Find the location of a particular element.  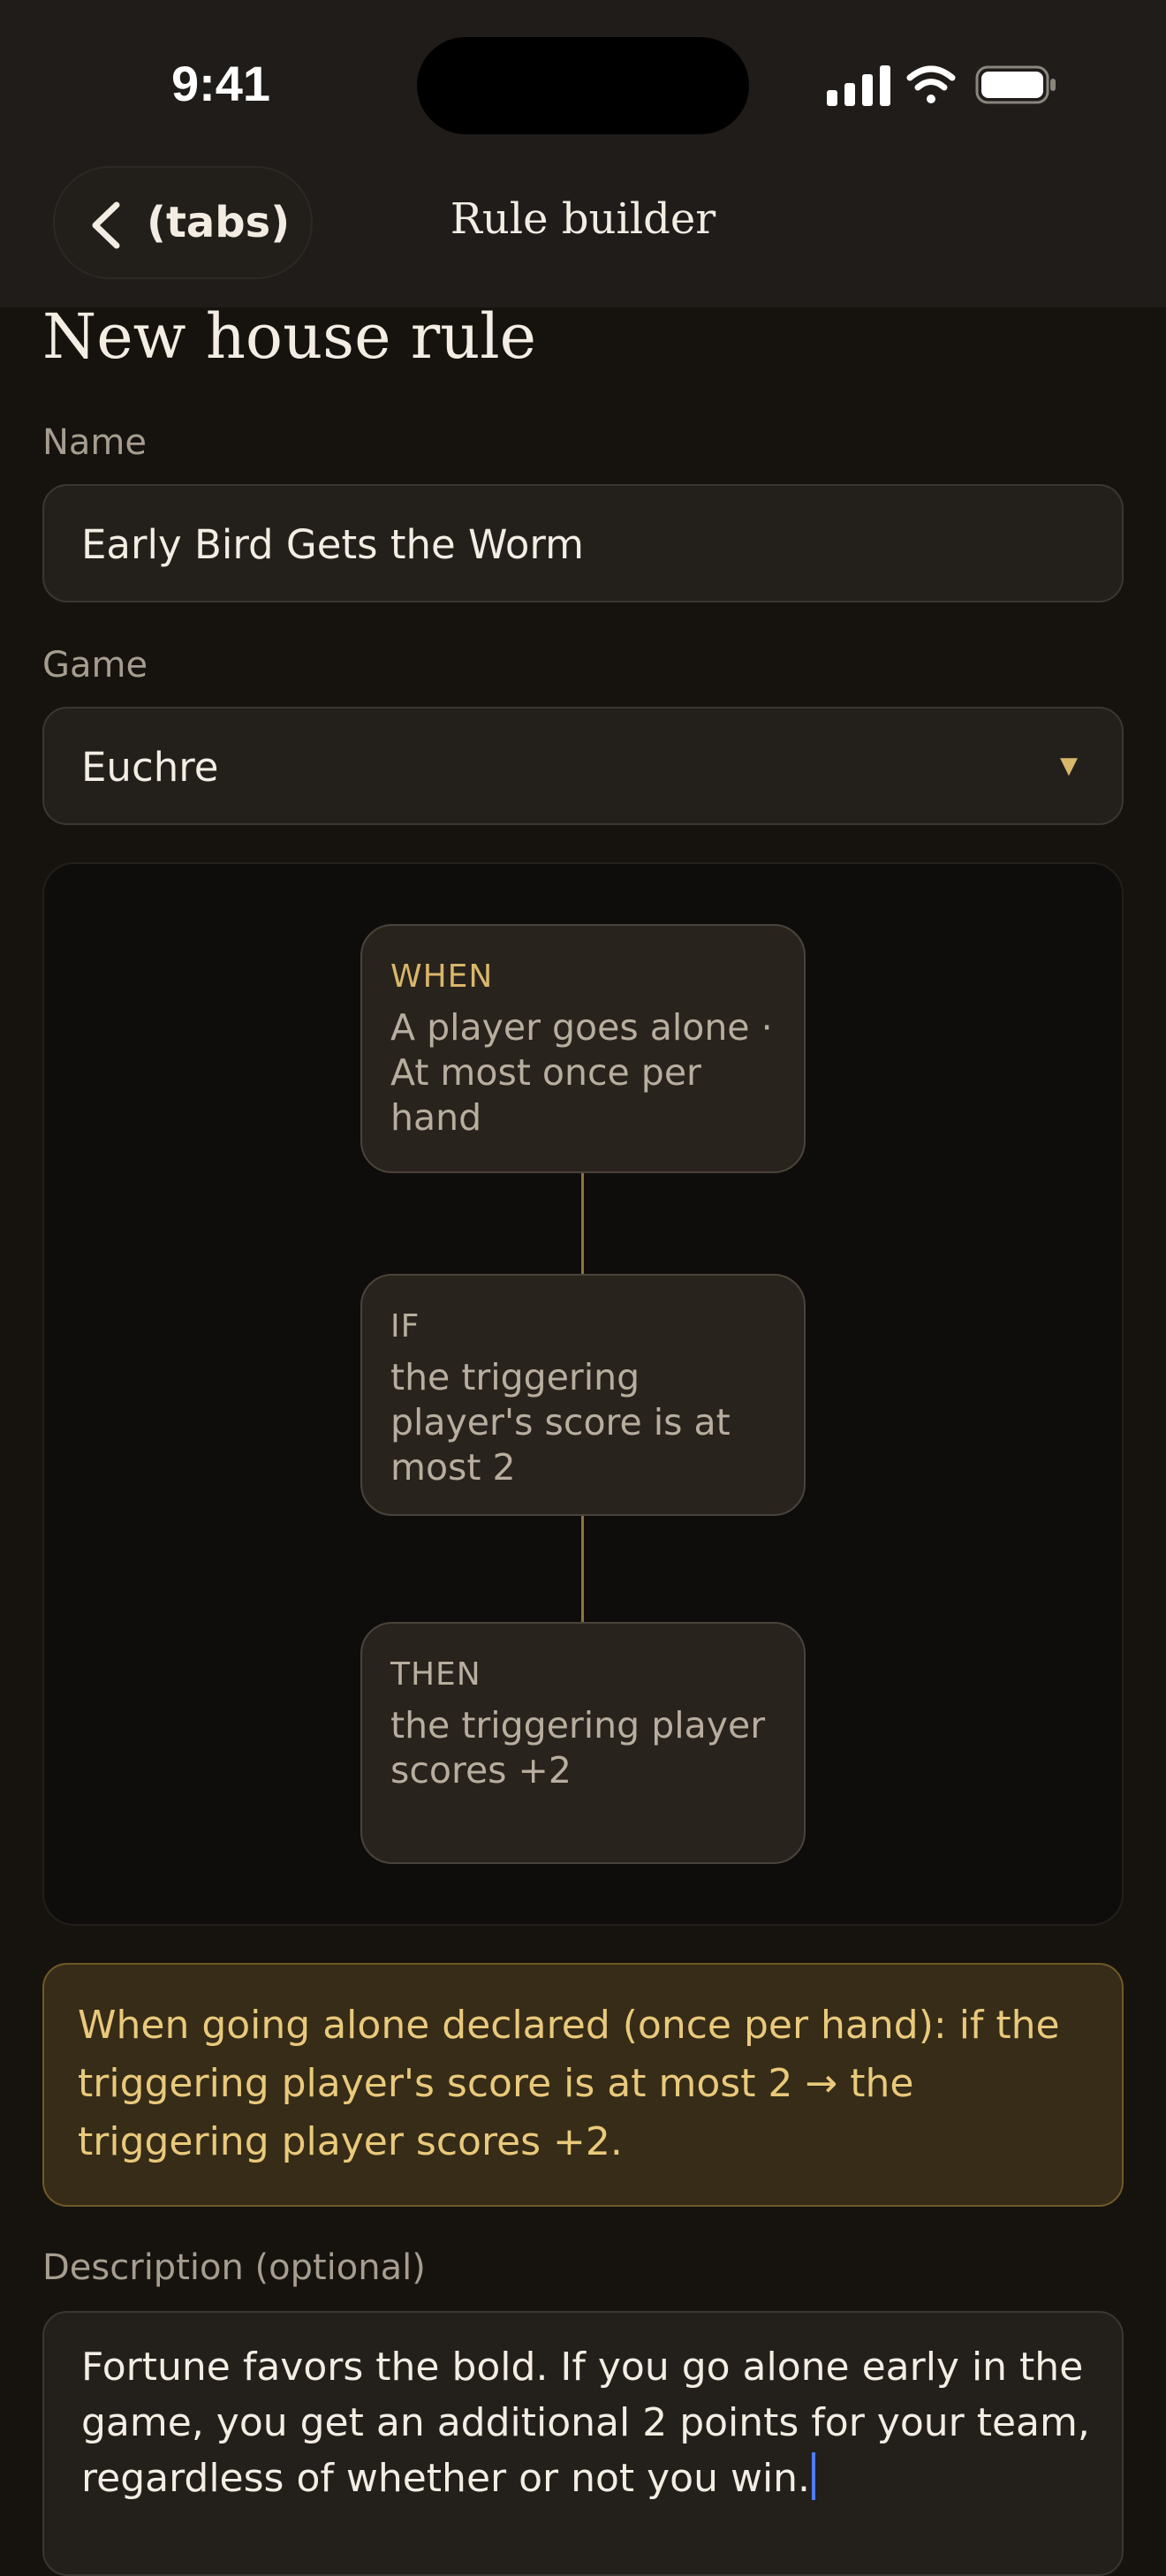

back-button: (tabs) is located at coordinates (183, 223).